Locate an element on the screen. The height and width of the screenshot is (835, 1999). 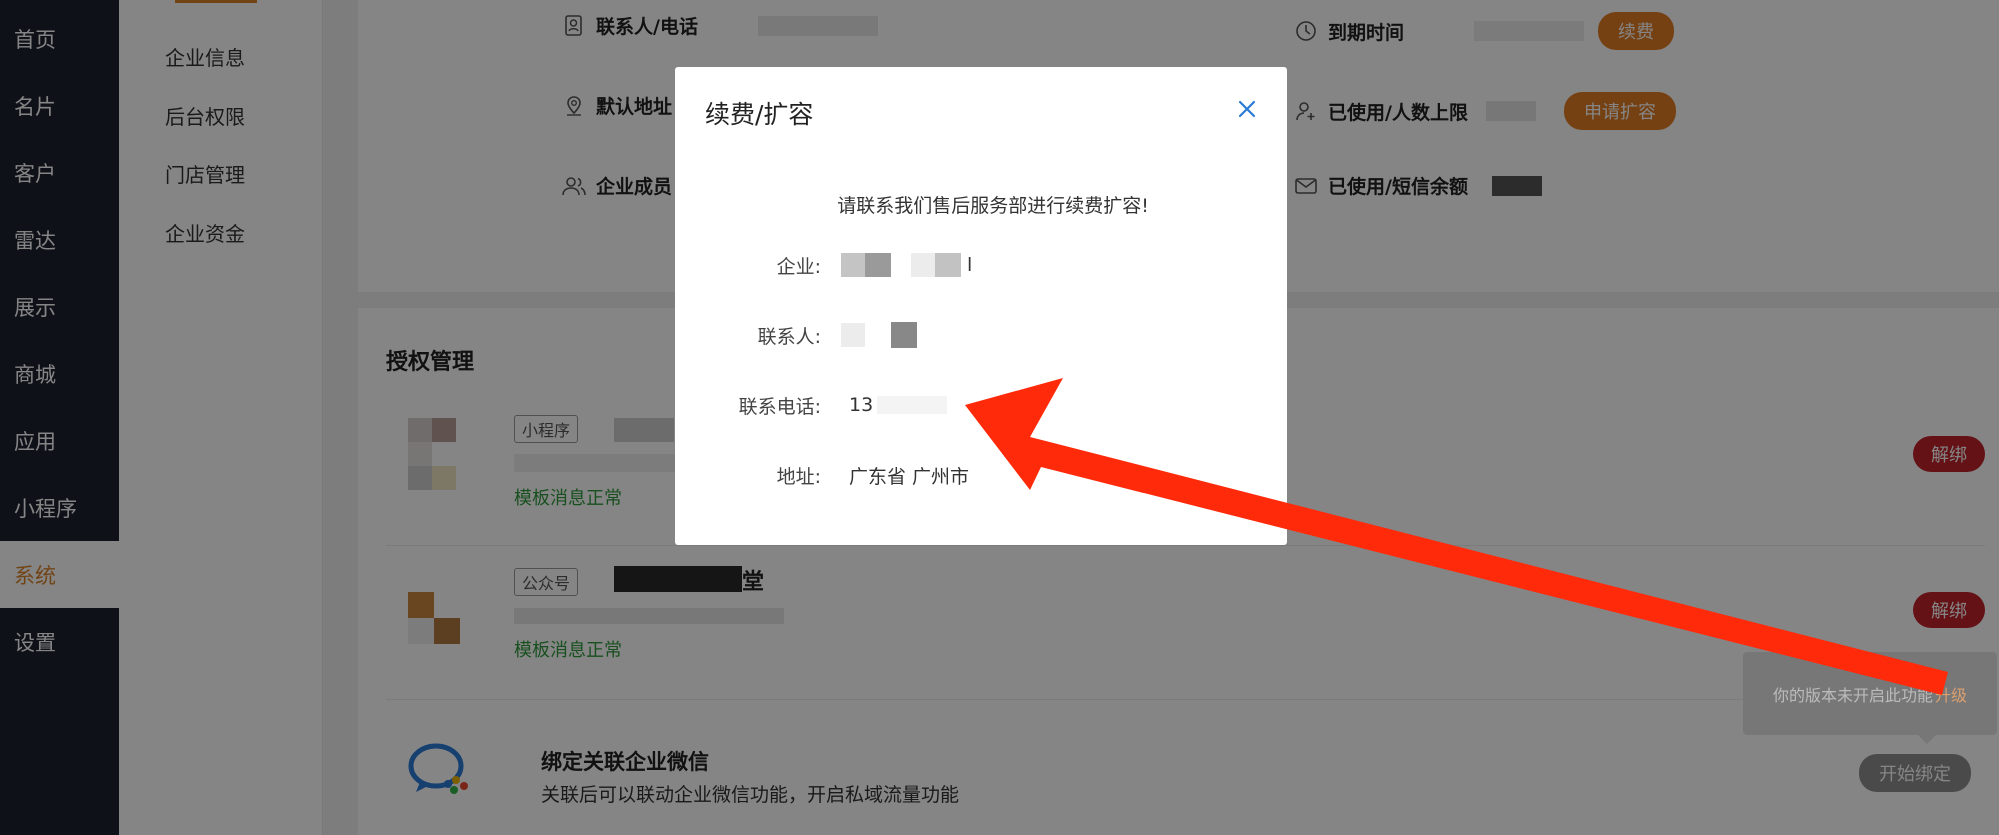
modal-contact-row: 联系人: is located at coordinates (796, 335).